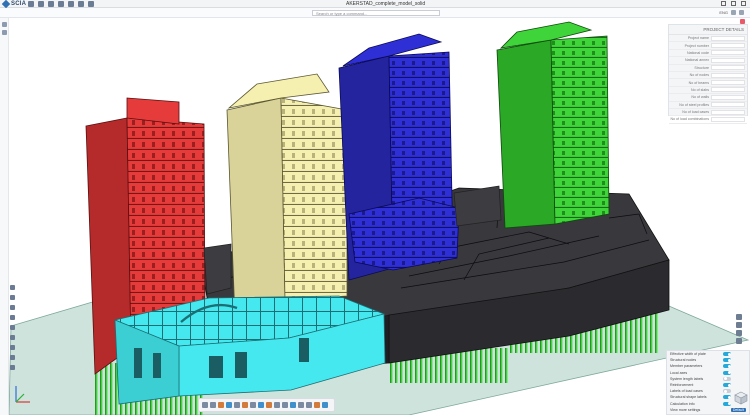 The height and width of the screenshot is (415, 750). What do you see at coordinates (71, 4) in the screenshot?
I see `redo-icon` at bounding box center [71, 4].